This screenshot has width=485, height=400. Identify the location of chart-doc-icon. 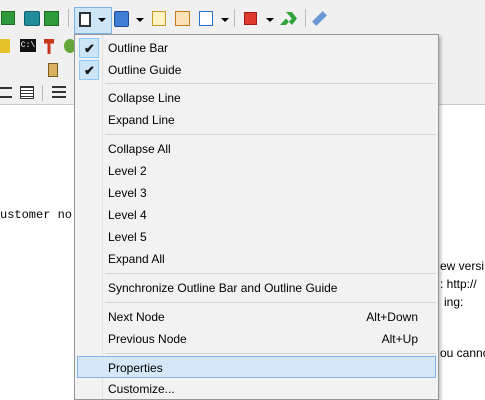
(206, 18).